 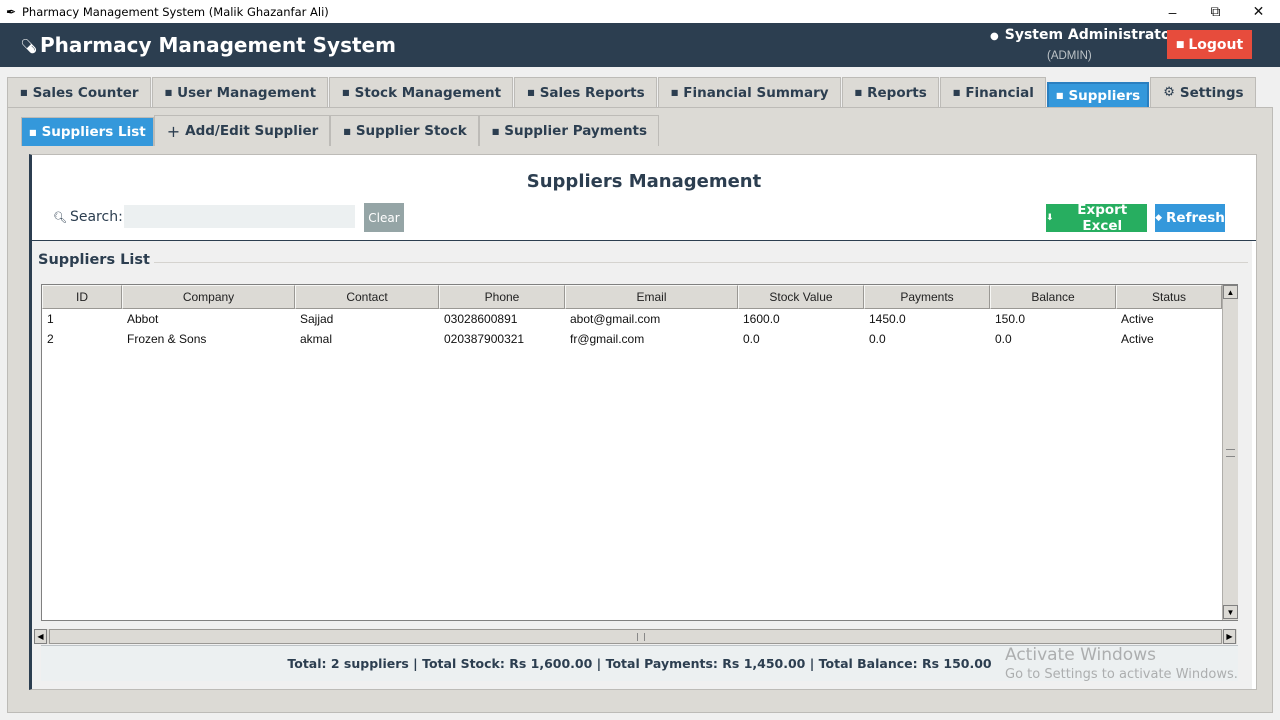 I want to click on user-icon: ●, so click(x=994, y=36).